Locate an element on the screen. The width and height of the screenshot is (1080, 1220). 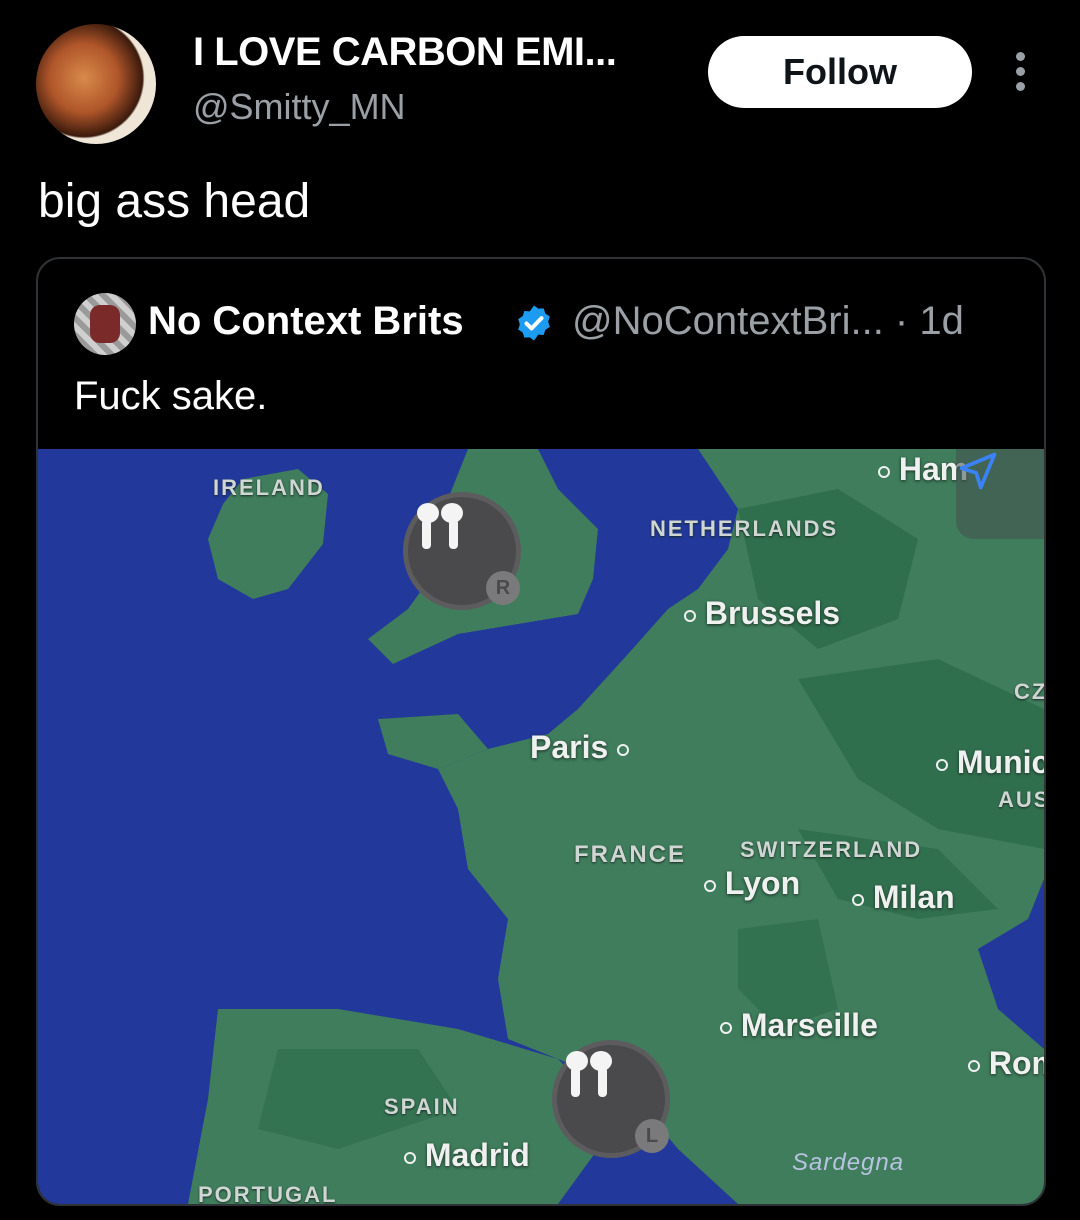
verified-badge-icon is located at coordinates (534, 323).